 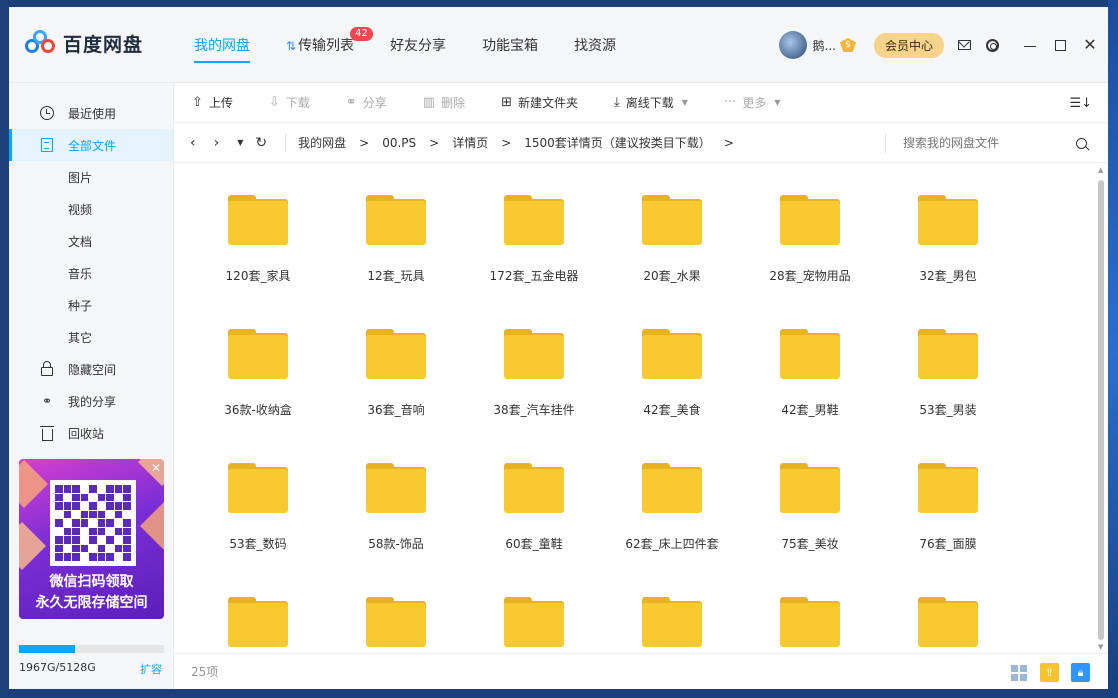 I want to click on sidebar-item-music: 音乐, so click(x=91, y=273).